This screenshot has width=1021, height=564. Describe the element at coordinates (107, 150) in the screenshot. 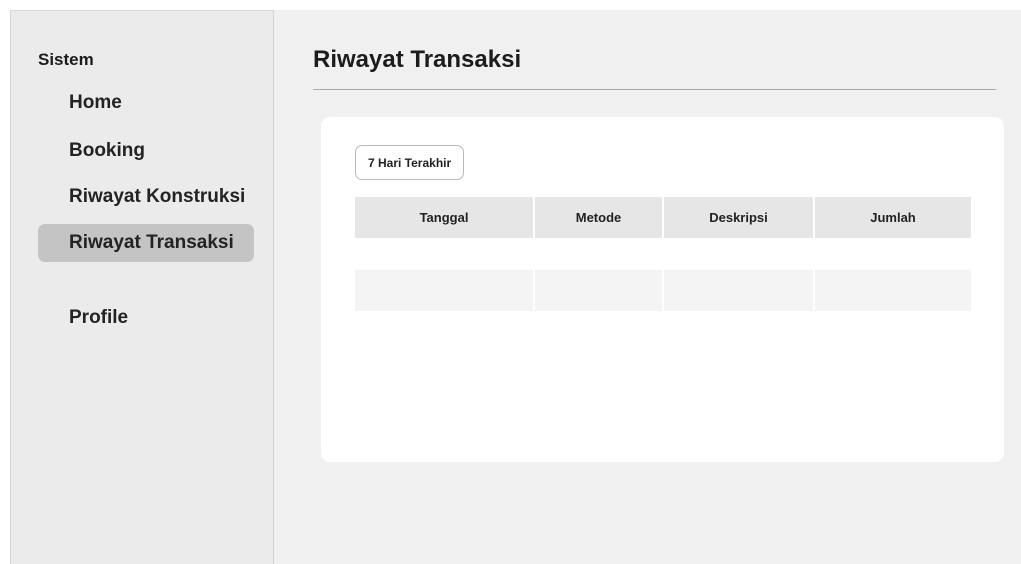

I see `sidebar-item-label: Booking` at that location.